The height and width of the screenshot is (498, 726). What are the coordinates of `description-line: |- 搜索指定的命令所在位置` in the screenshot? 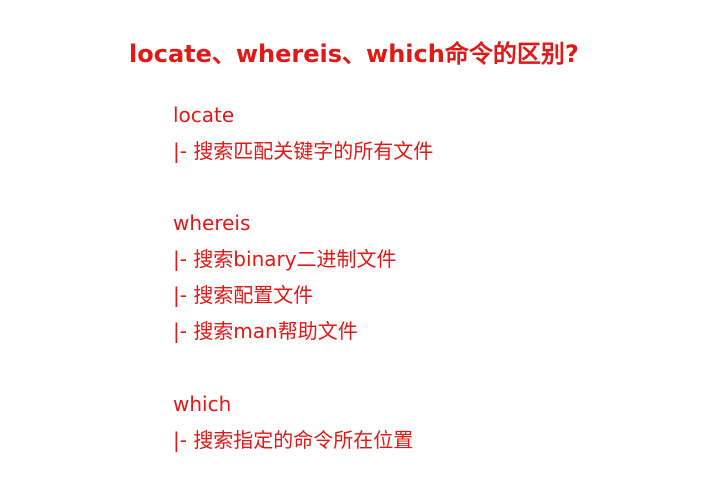 It's located at (293, 440).